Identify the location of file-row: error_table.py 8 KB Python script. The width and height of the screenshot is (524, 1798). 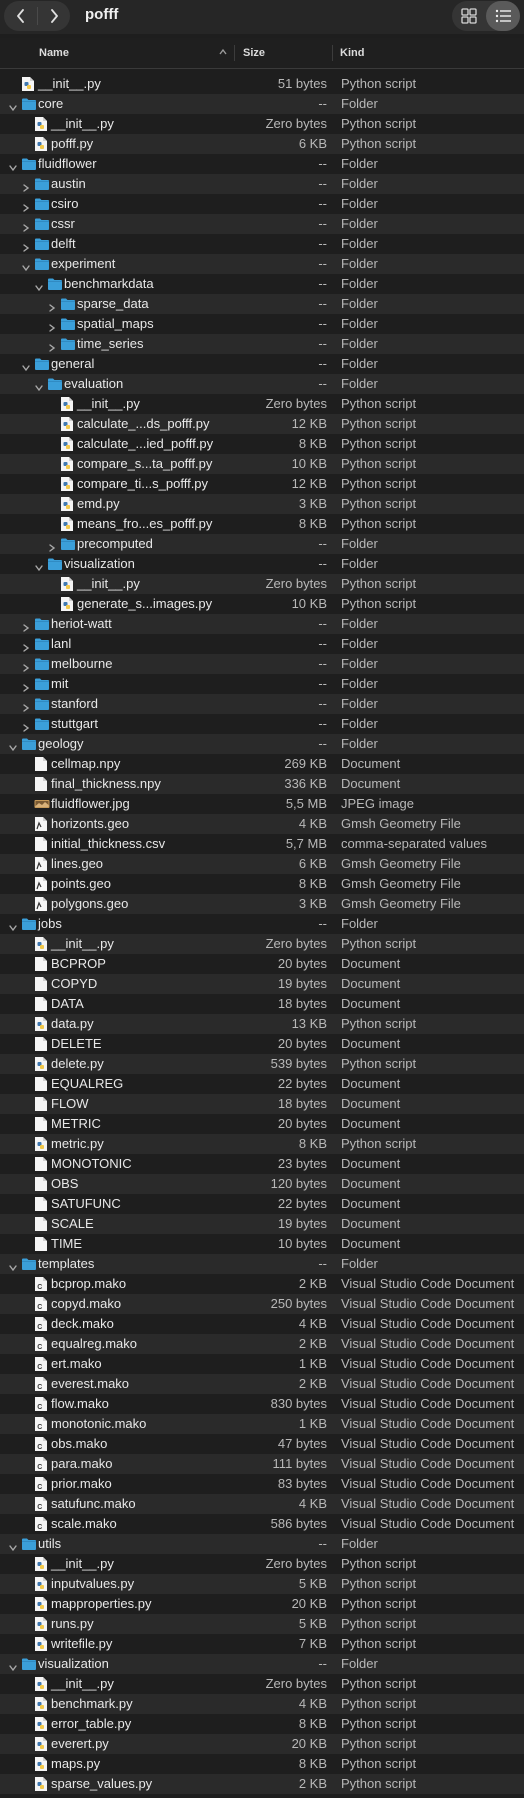
(262, 1724).